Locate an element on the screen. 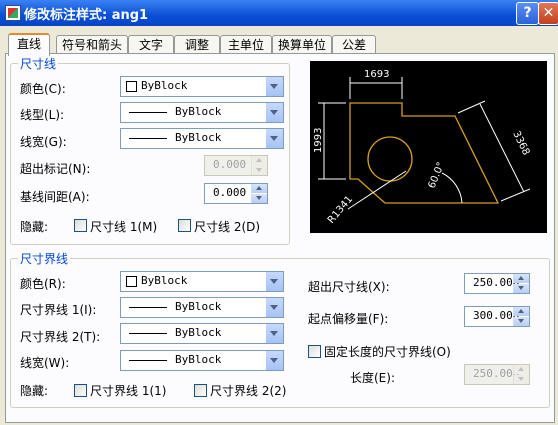 The image size is (558, 425). ext-lineweight-value: ByBlock is located at coordinates (198, 359).